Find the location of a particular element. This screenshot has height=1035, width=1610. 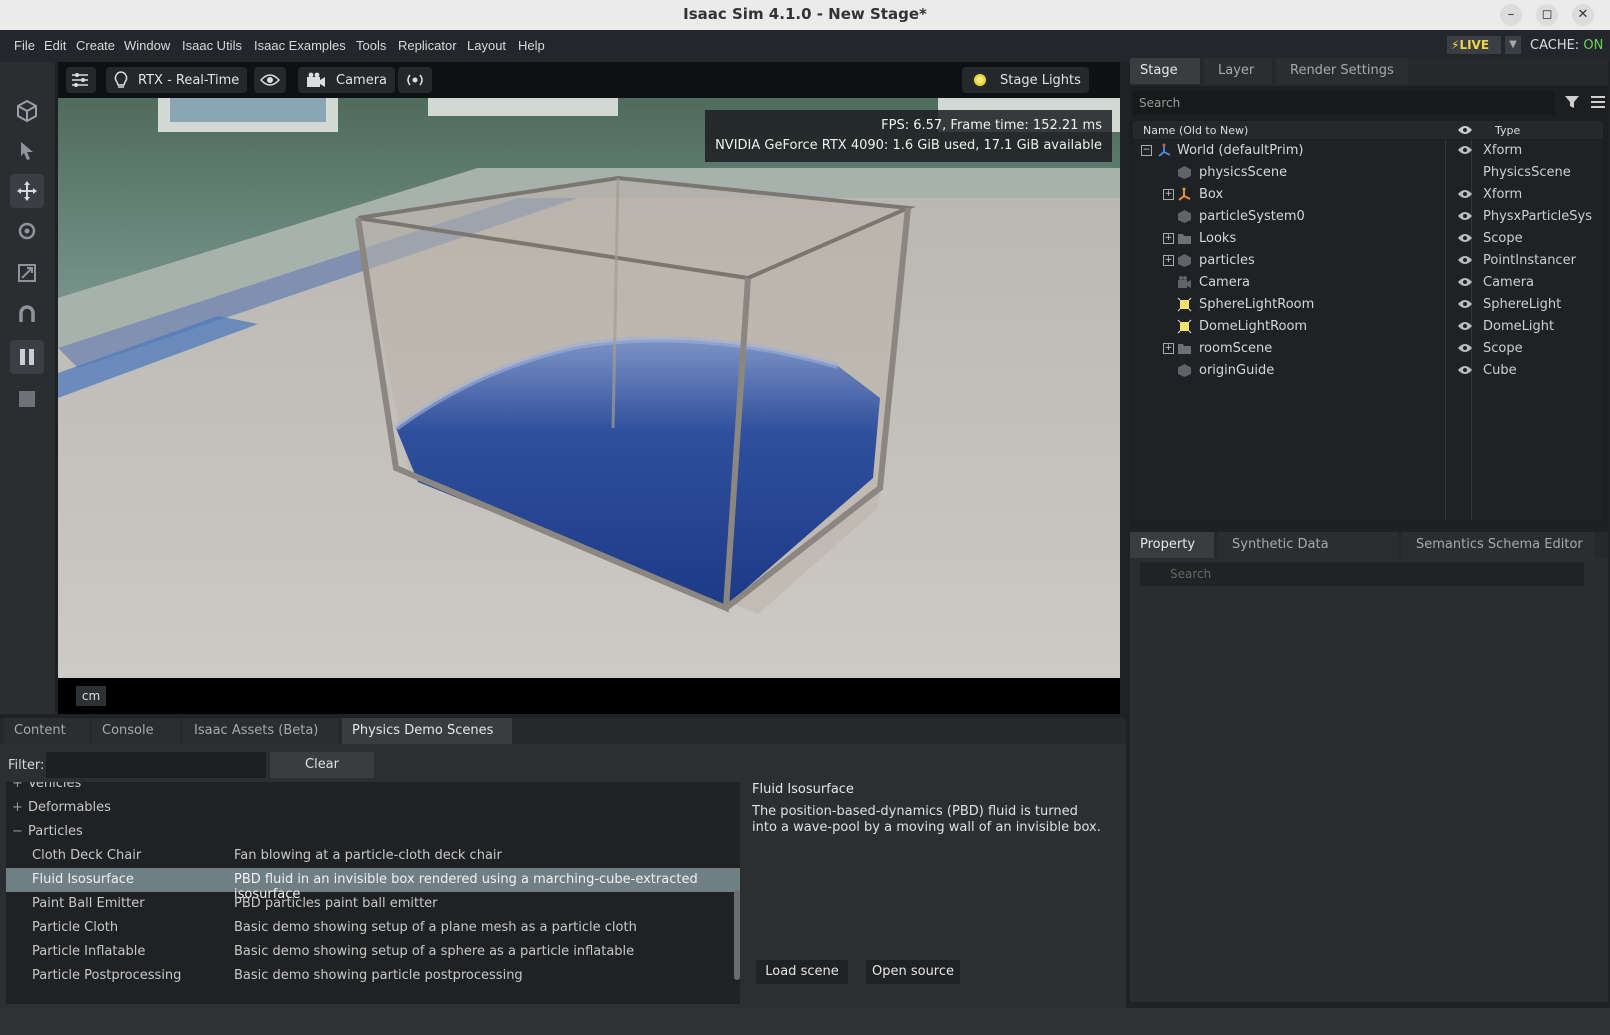

tab-console: Console is located at coordinates (136, 731).